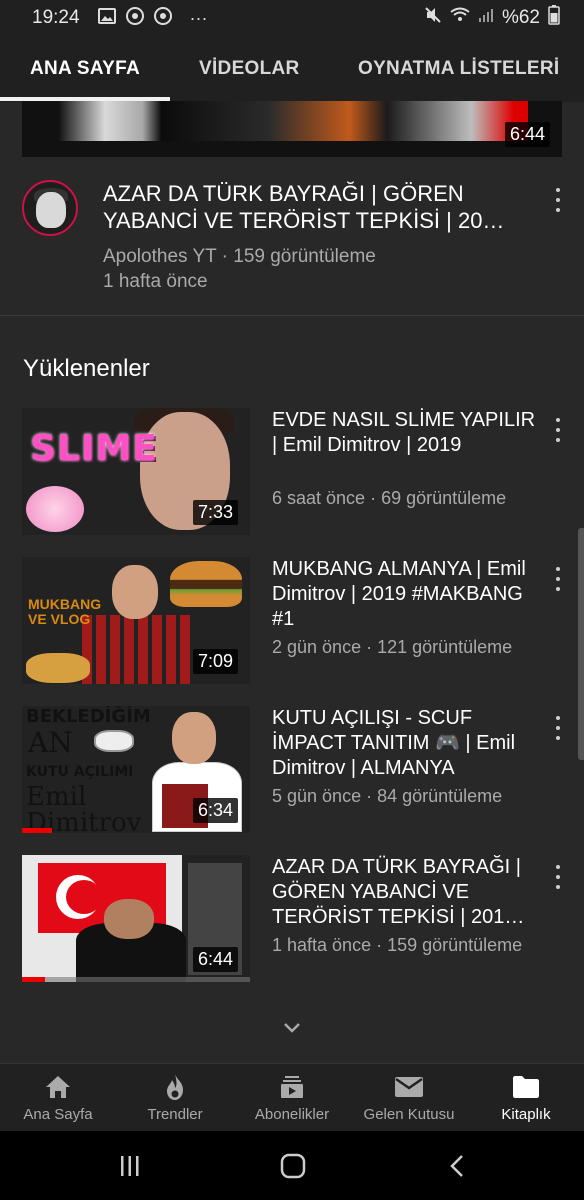 This screenshot has height=1200, width=584. Describe the element at coordinates (80, 772) in the screenshot. I see `thumbnail-text: KUTU AÇILIMI` at that location.